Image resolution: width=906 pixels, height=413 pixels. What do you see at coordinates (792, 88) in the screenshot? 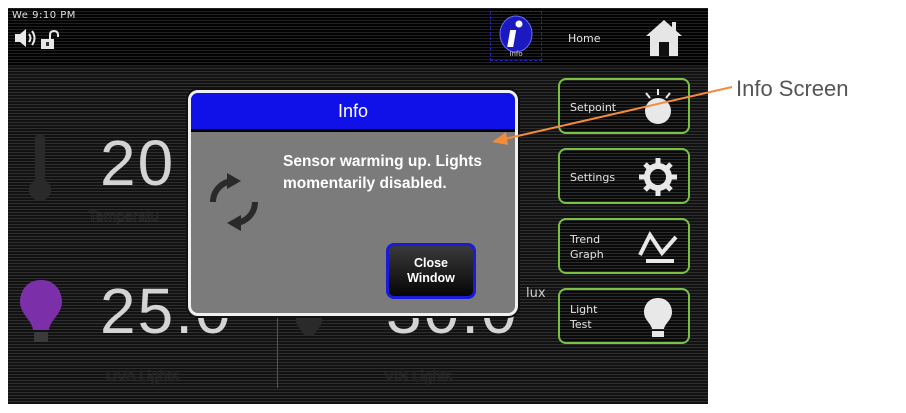
I see `callout-label: Info Screen` at bounding box center [792, 88].